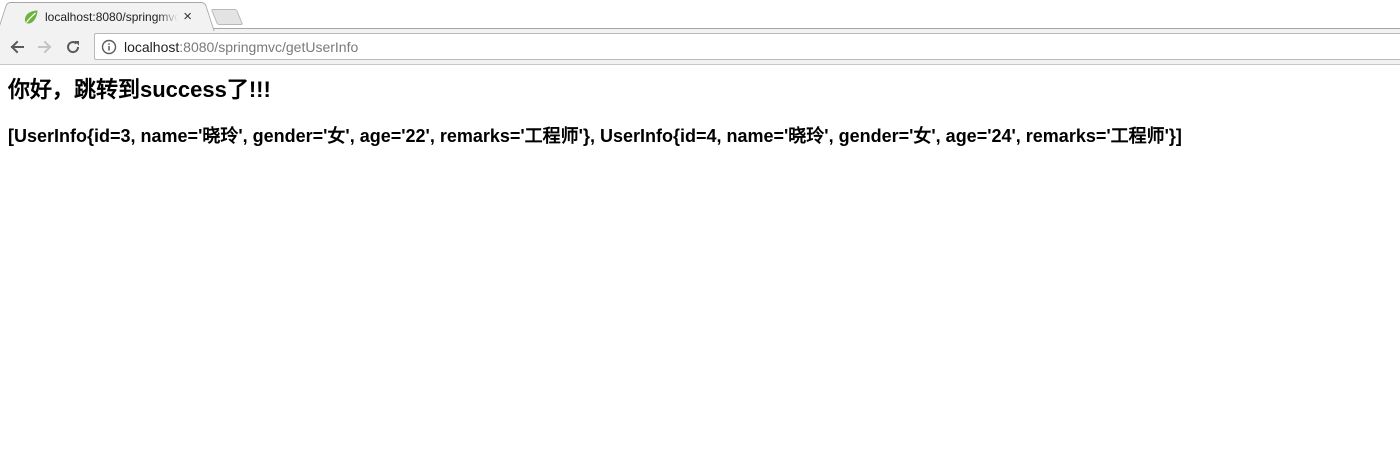  I want to click on back-button, so click(17, 47).